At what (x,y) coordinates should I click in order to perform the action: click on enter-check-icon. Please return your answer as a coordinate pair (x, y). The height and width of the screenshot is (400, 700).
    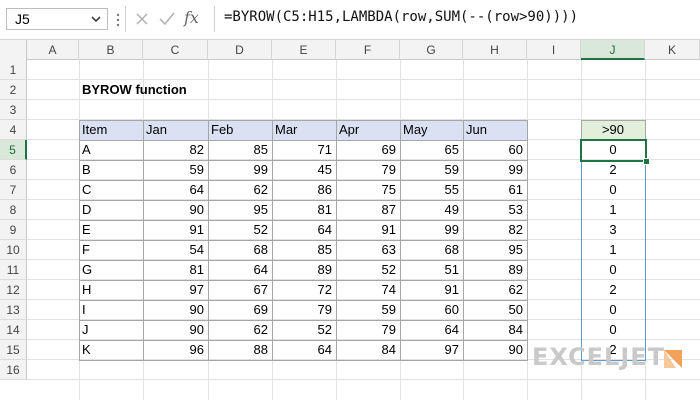
    Looking at the image, I should click on (167, 19).